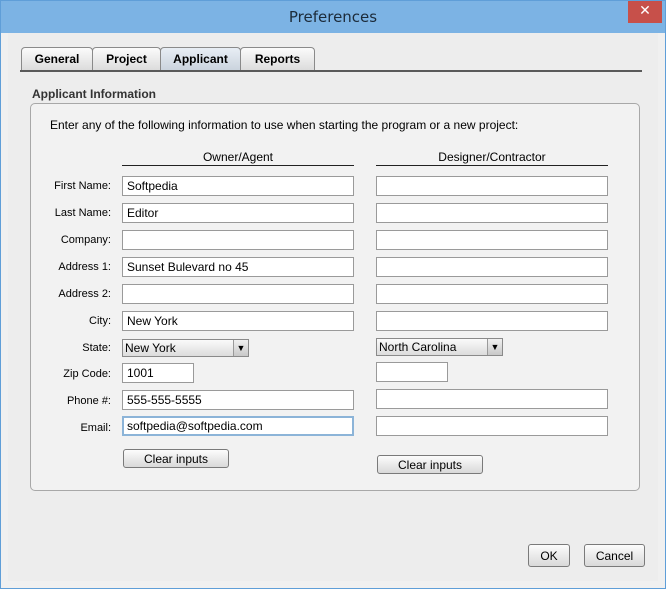  I want to click on designer-column-header: Designer/Contractor, so click(492, 158).